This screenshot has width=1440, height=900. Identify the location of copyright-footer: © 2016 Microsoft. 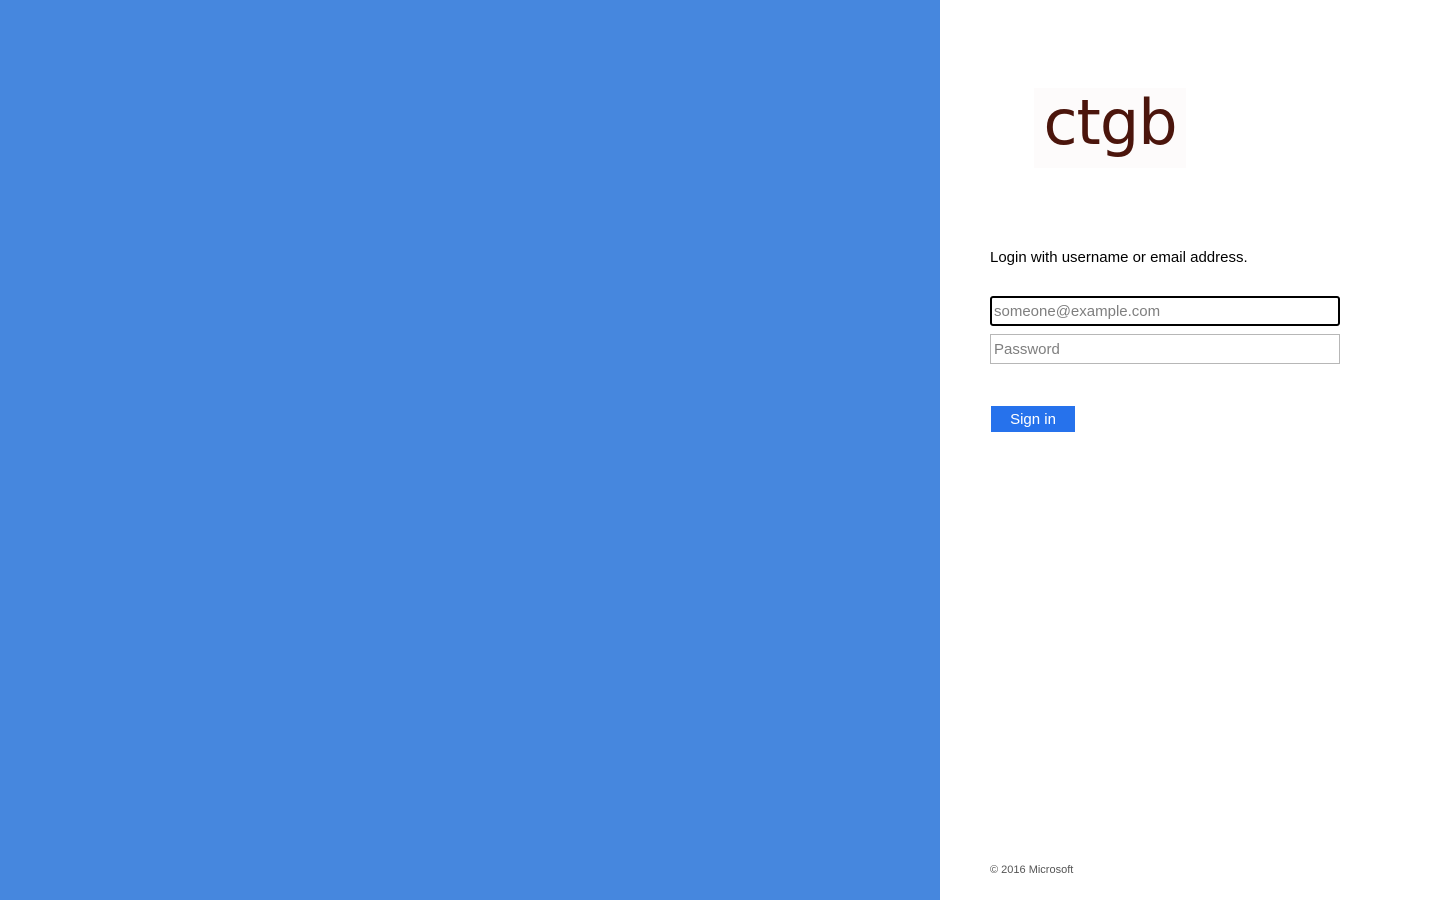
(1032, 870).